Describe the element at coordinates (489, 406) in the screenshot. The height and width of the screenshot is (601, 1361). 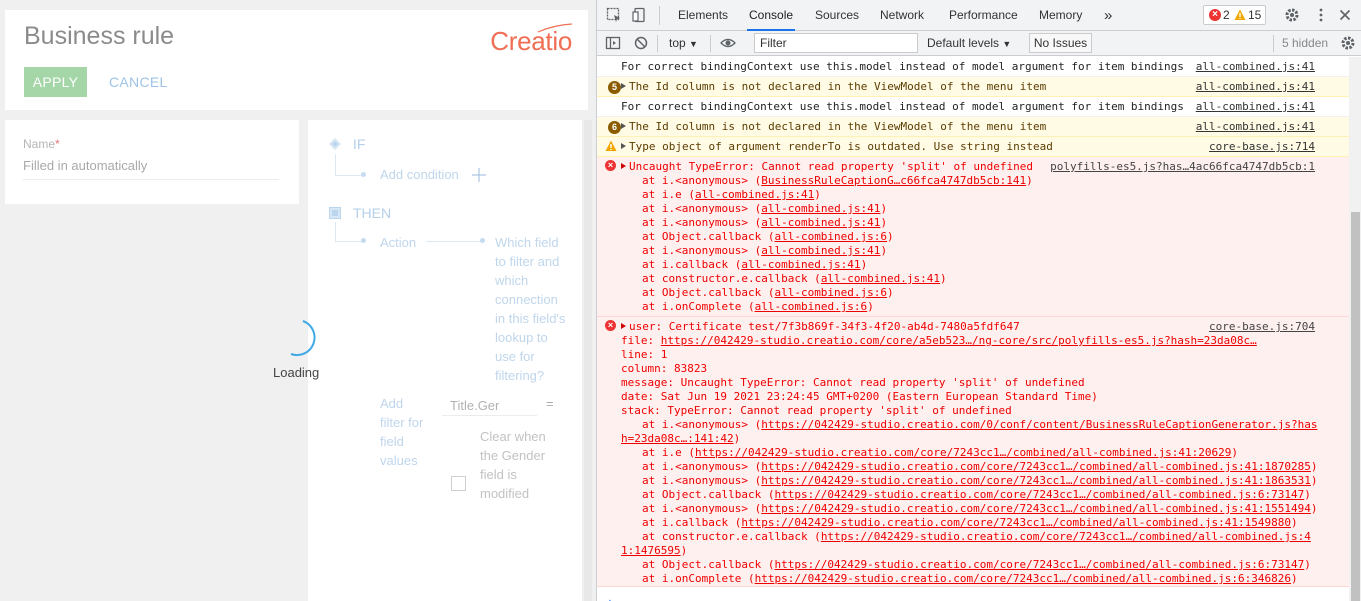
I see `title-field-input: Title.Ger` at that location.